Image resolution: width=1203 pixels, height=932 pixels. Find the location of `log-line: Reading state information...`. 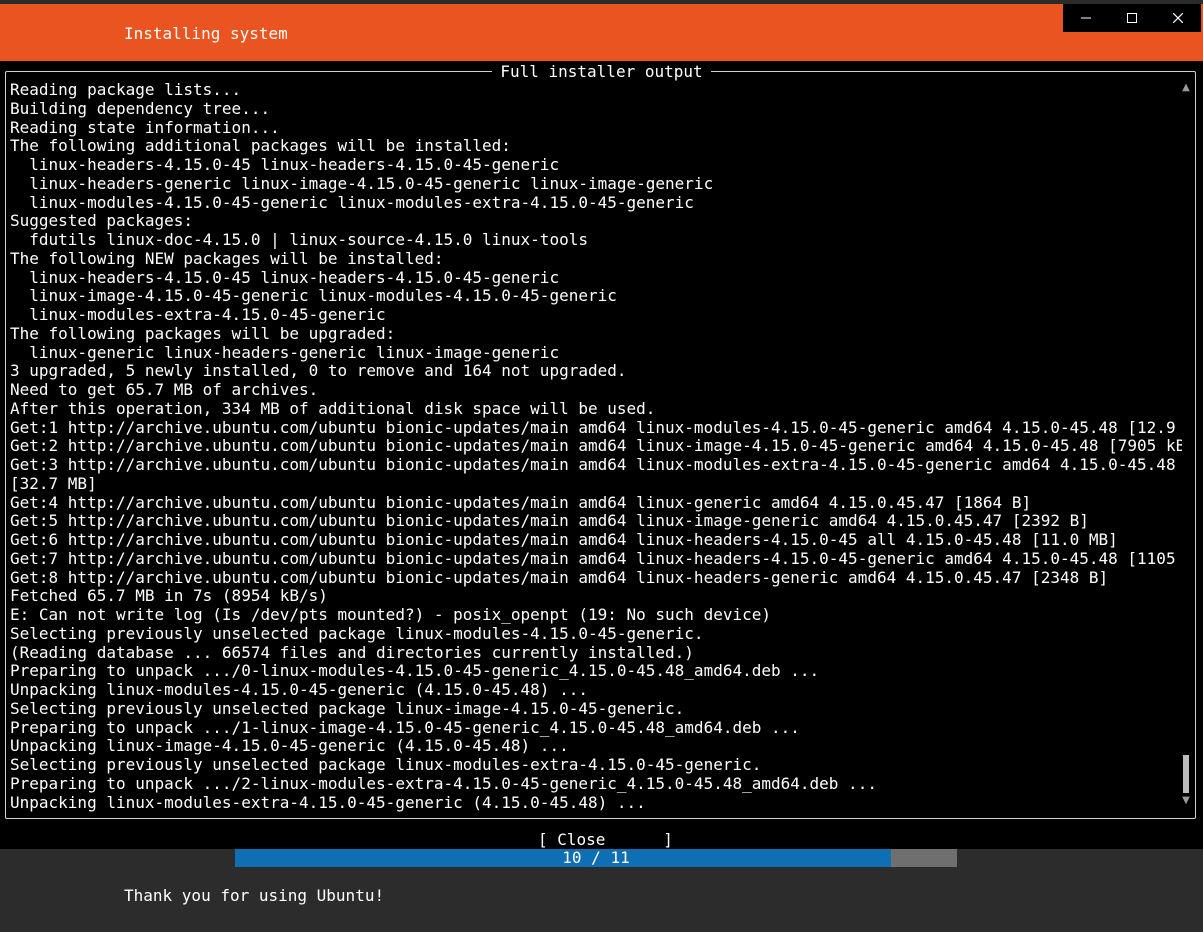

log-line: Reading state information... is located at coordinates (145, 127).